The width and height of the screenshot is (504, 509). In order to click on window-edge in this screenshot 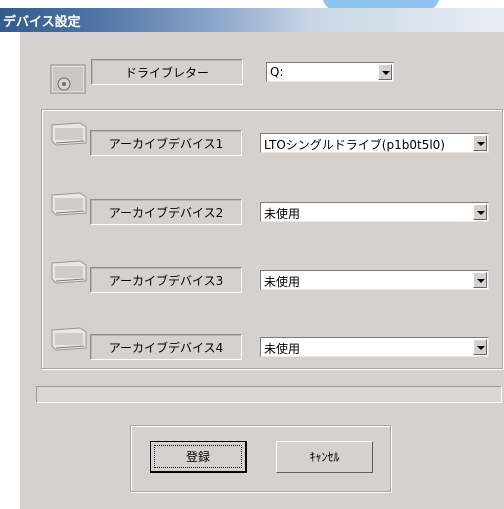, I will do `click(10, 270)`.